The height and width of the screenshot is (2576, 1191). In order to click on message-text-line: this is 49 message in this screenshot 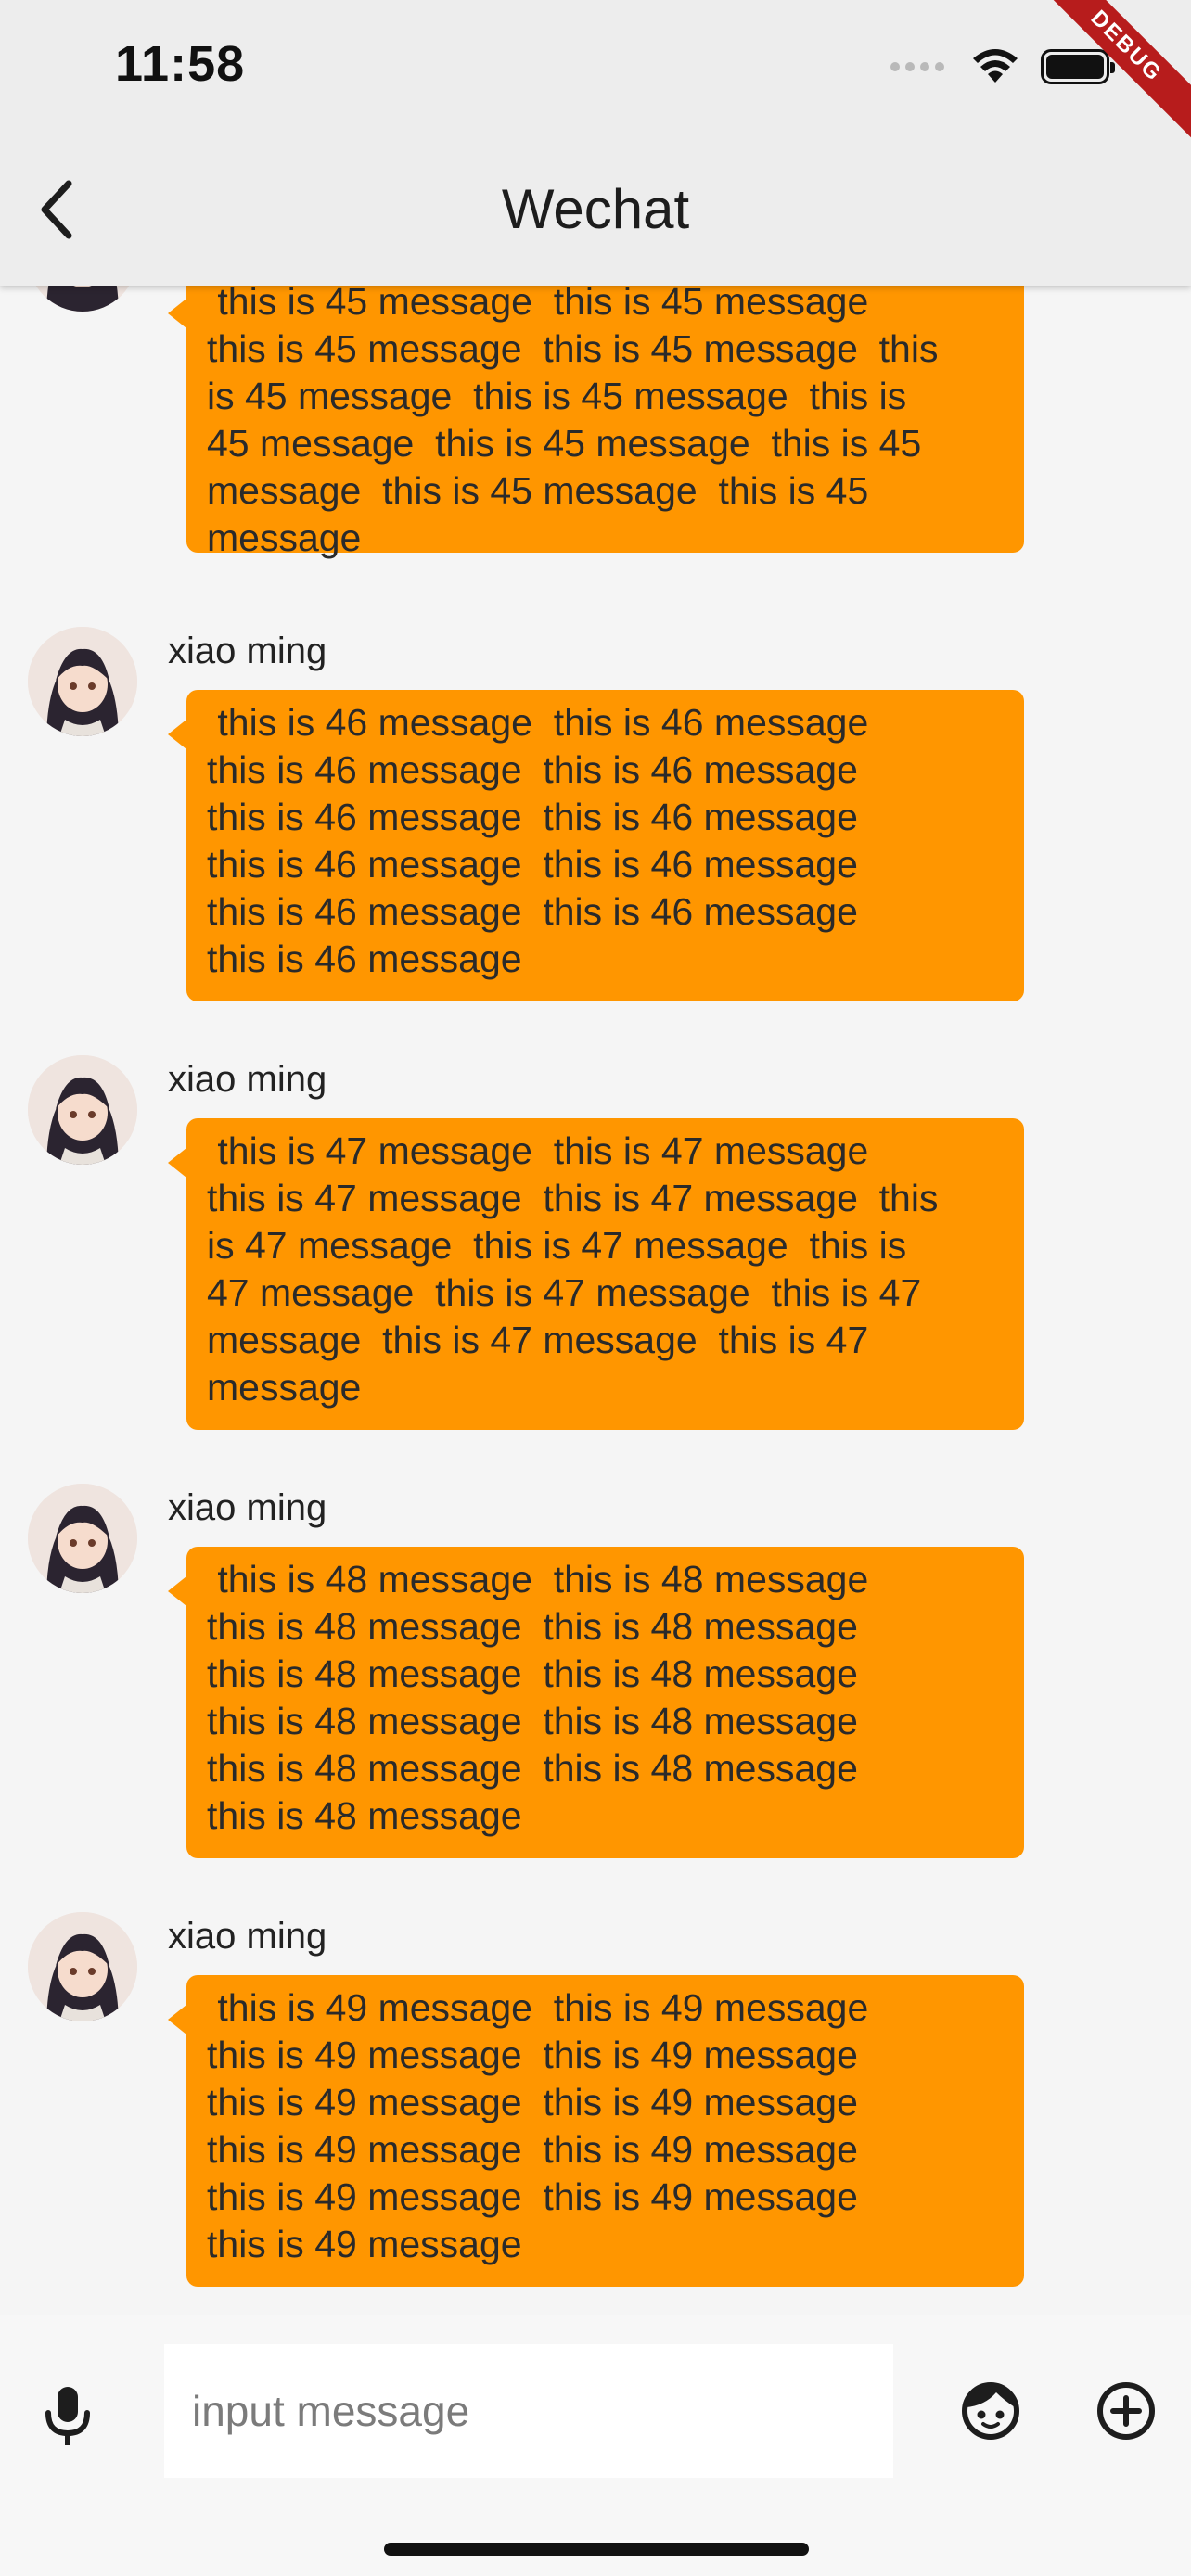, I will do `click(364, 2244)`.